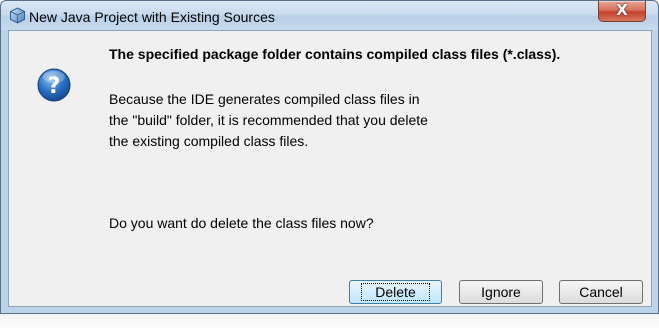 The width and height of the screenshot is (659, 332). I want to click on delete-button-label: Delete, so click(395, 292).